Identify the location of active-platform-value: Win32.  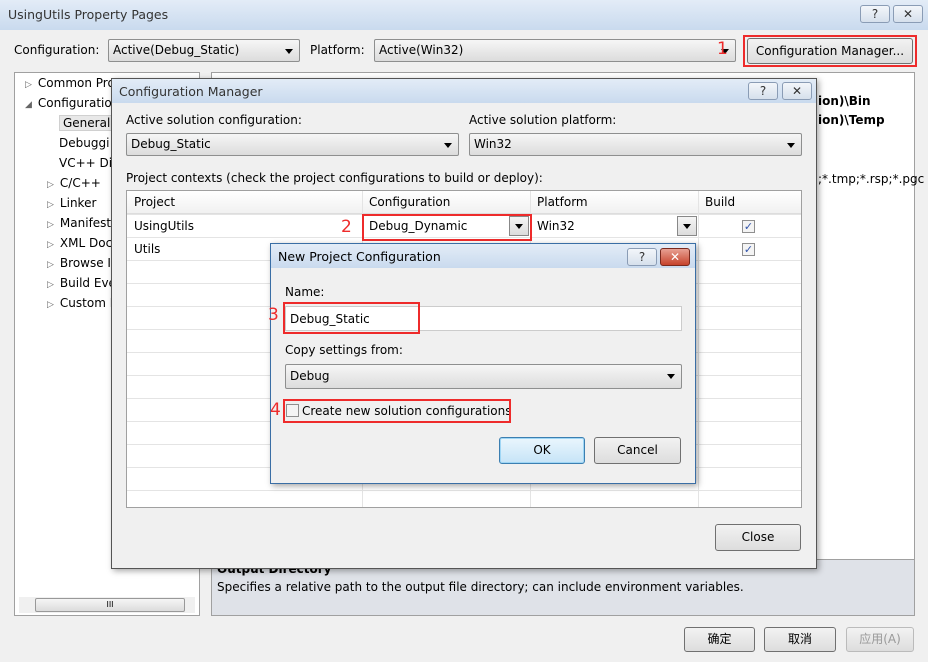
(493, 144).